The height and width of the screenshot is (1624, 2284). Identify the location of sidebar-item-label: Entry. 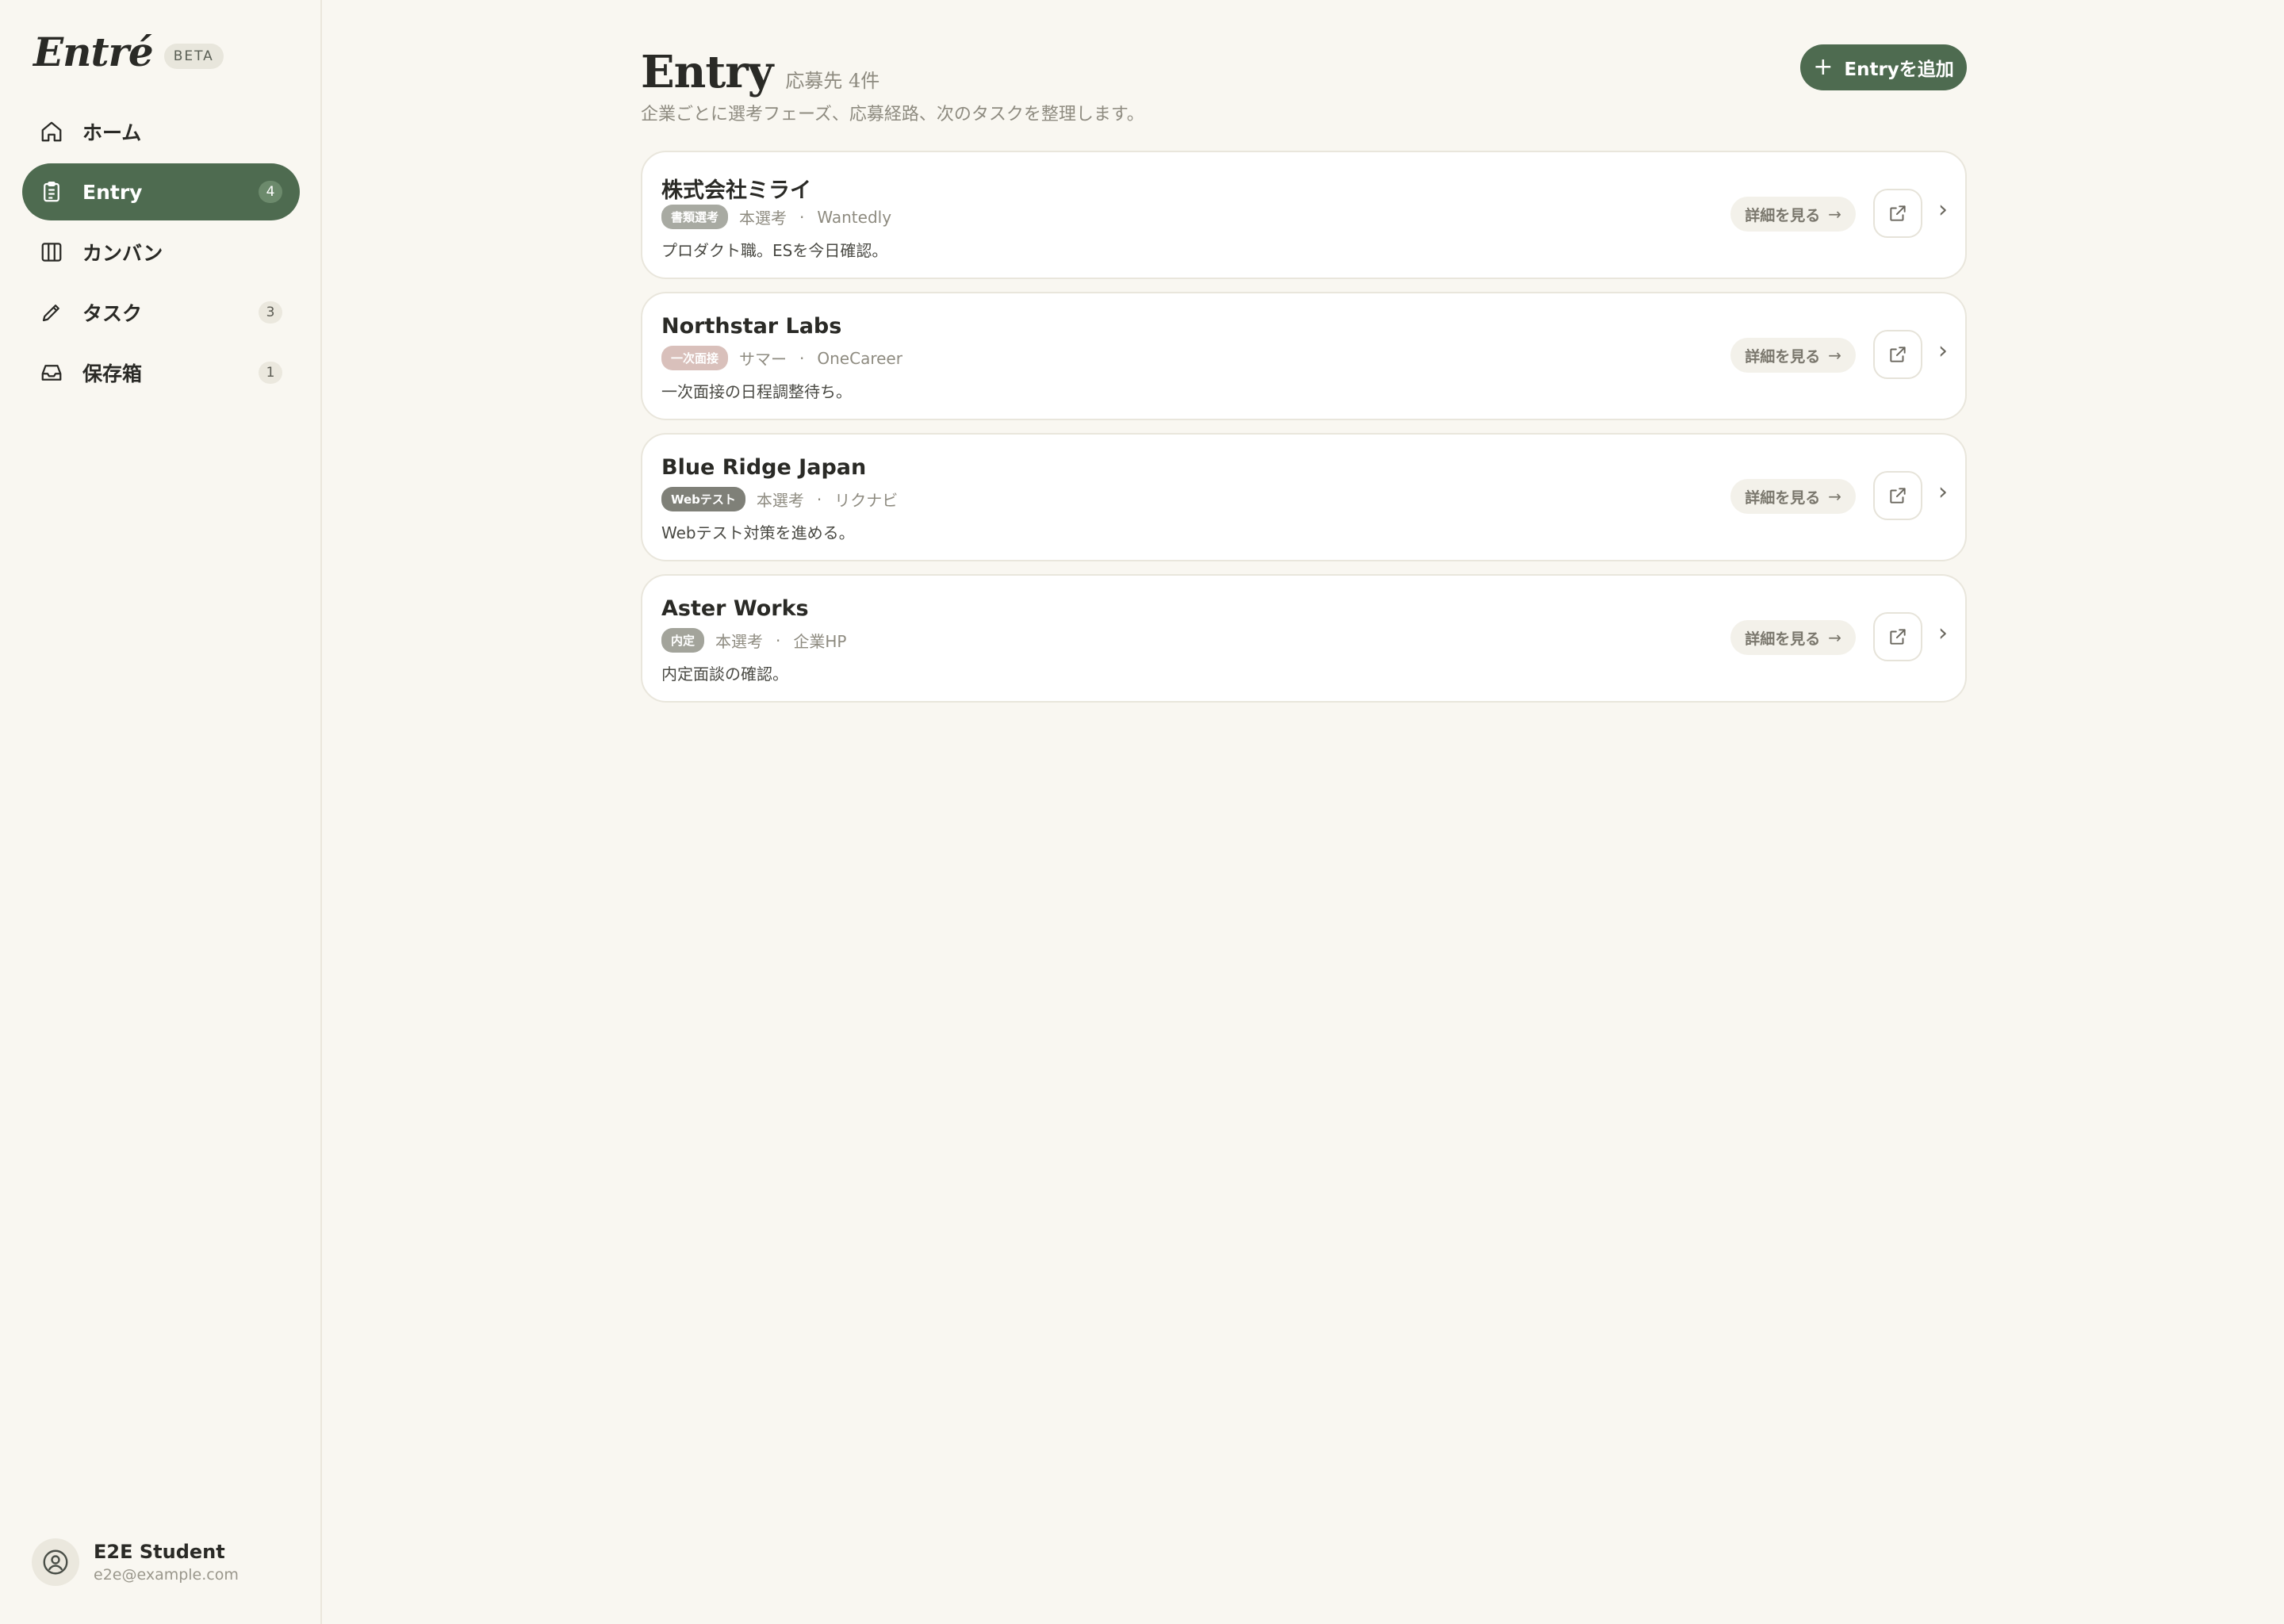
(112, 192).